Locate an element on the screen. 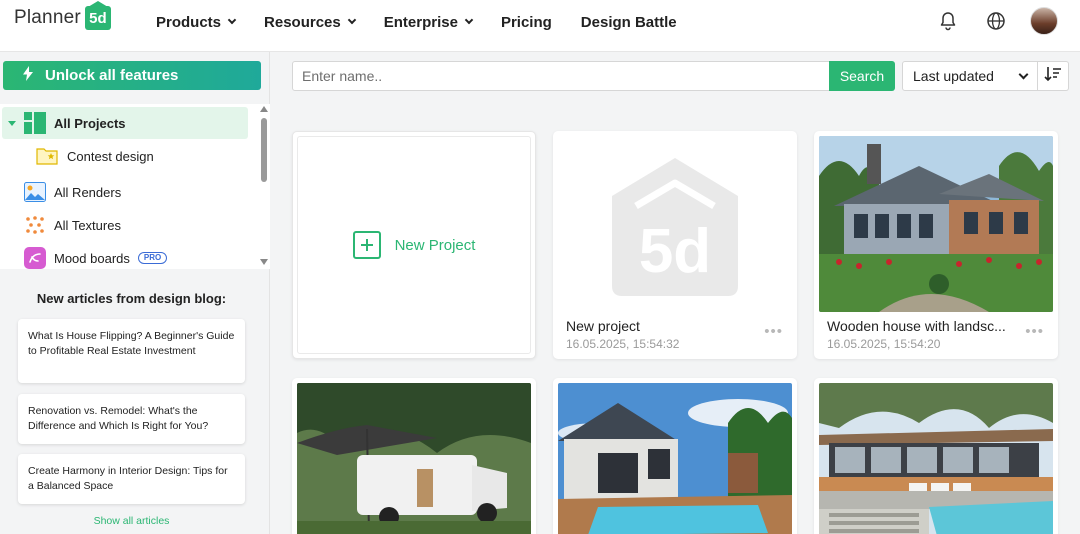 The image size is (1080, 534). blog-section-title: New articles from design blog: is located at coordinates (131, 298).